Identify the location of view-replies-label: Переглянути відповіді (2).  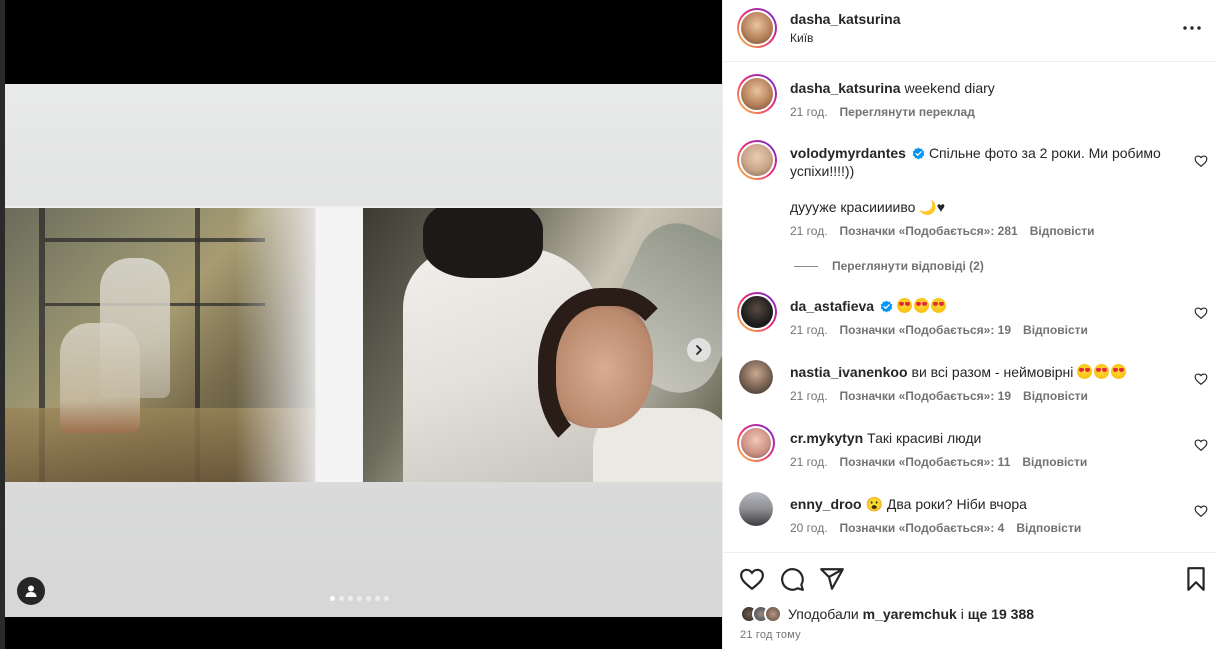
(908, 266).